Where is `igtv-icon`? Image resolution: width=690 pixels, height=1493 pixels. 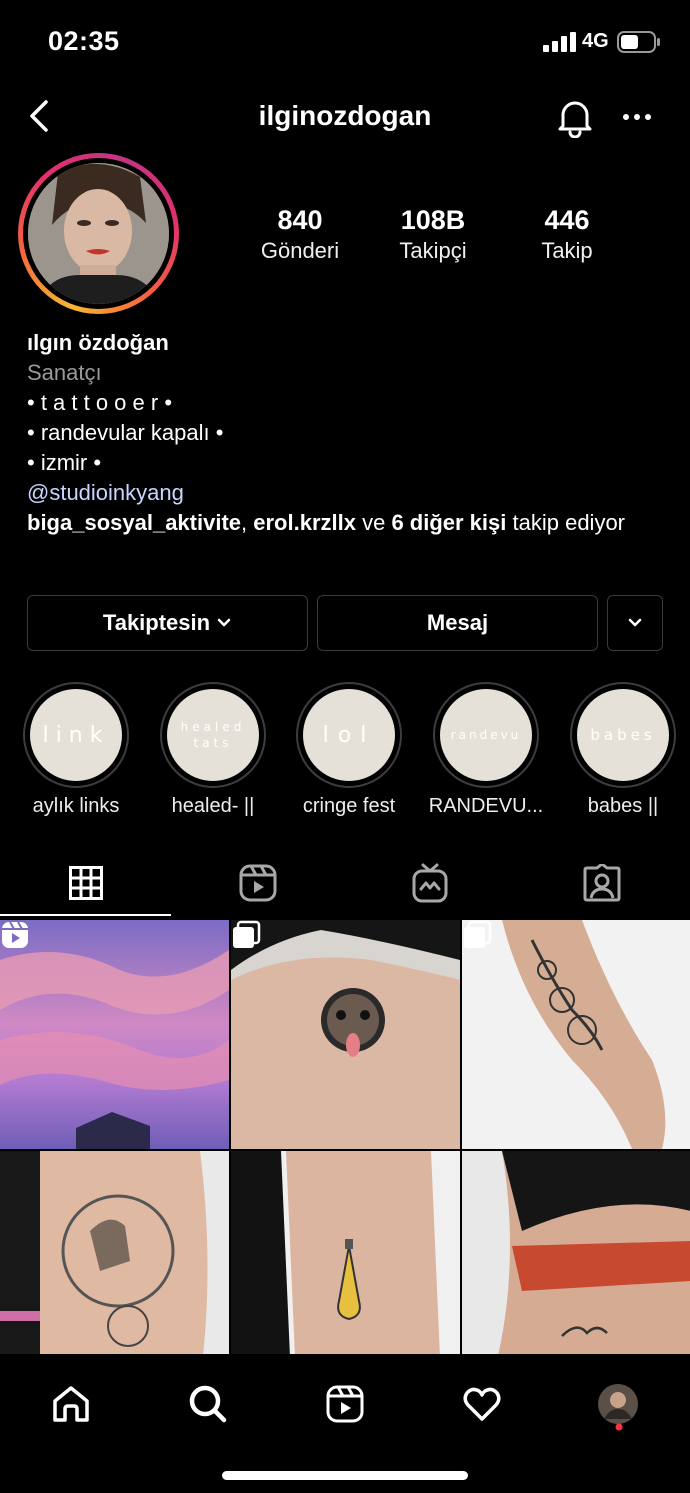 igtv-icon is located at coordinates (430, 883).